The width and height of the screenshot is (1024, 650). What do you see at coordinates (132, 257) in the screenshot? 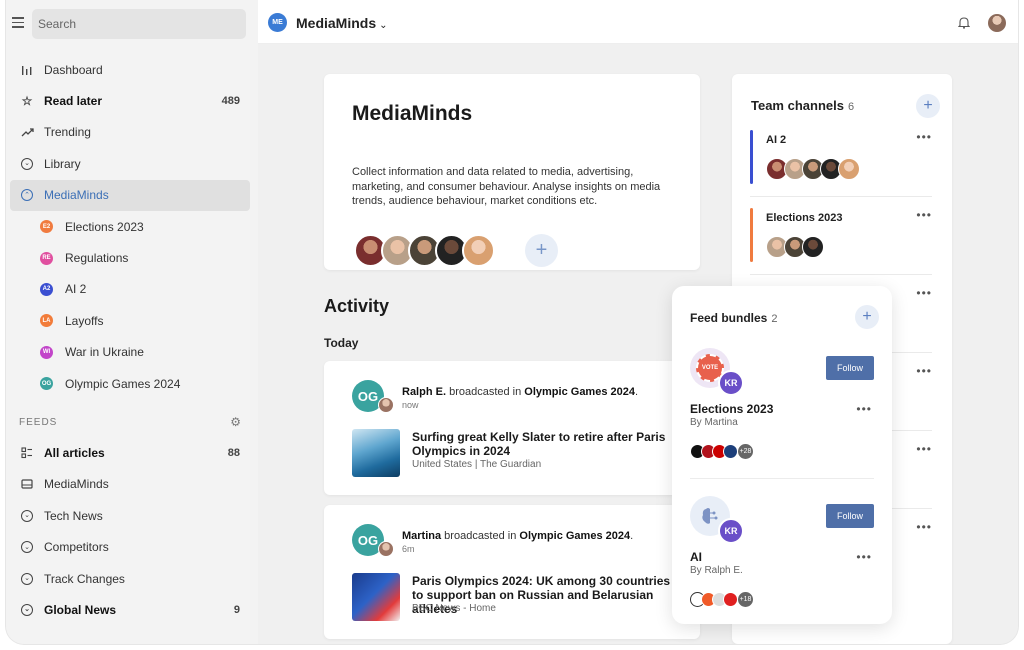
I see `channel-regulations: RE Regulations` at bounding box center [132, 257].